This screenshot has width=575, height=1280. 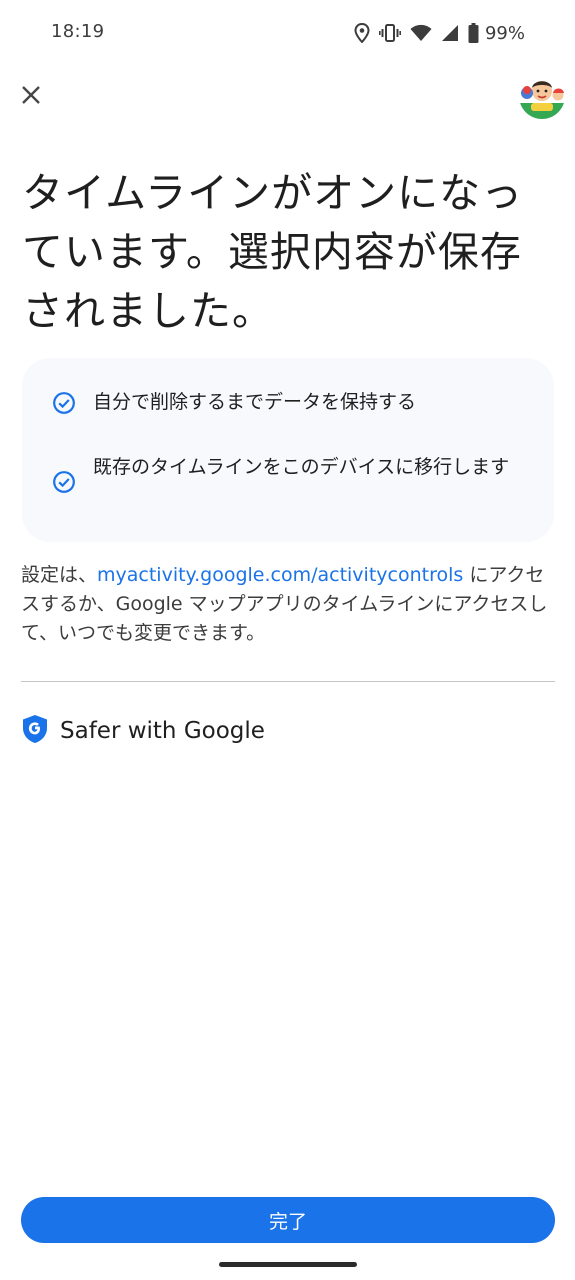 I want to click on wifi-icon, so click(x=421, y=33).